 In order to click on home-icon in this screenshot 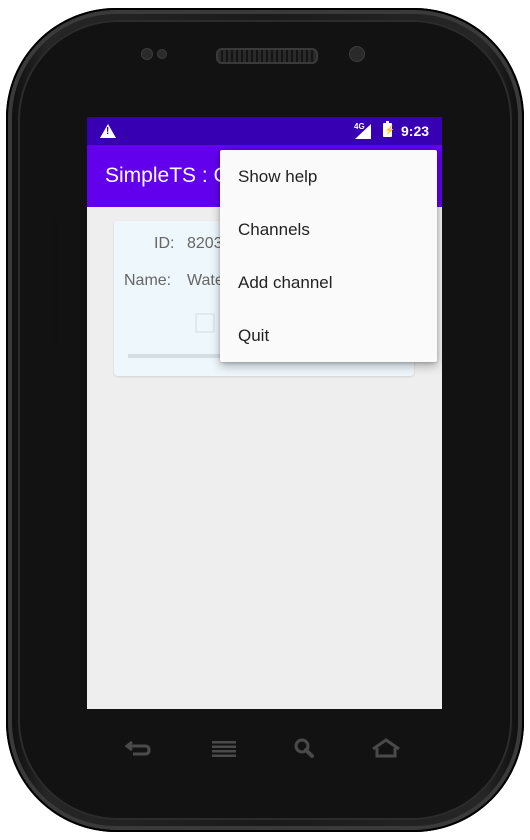, I will do `click(386, 749)`.